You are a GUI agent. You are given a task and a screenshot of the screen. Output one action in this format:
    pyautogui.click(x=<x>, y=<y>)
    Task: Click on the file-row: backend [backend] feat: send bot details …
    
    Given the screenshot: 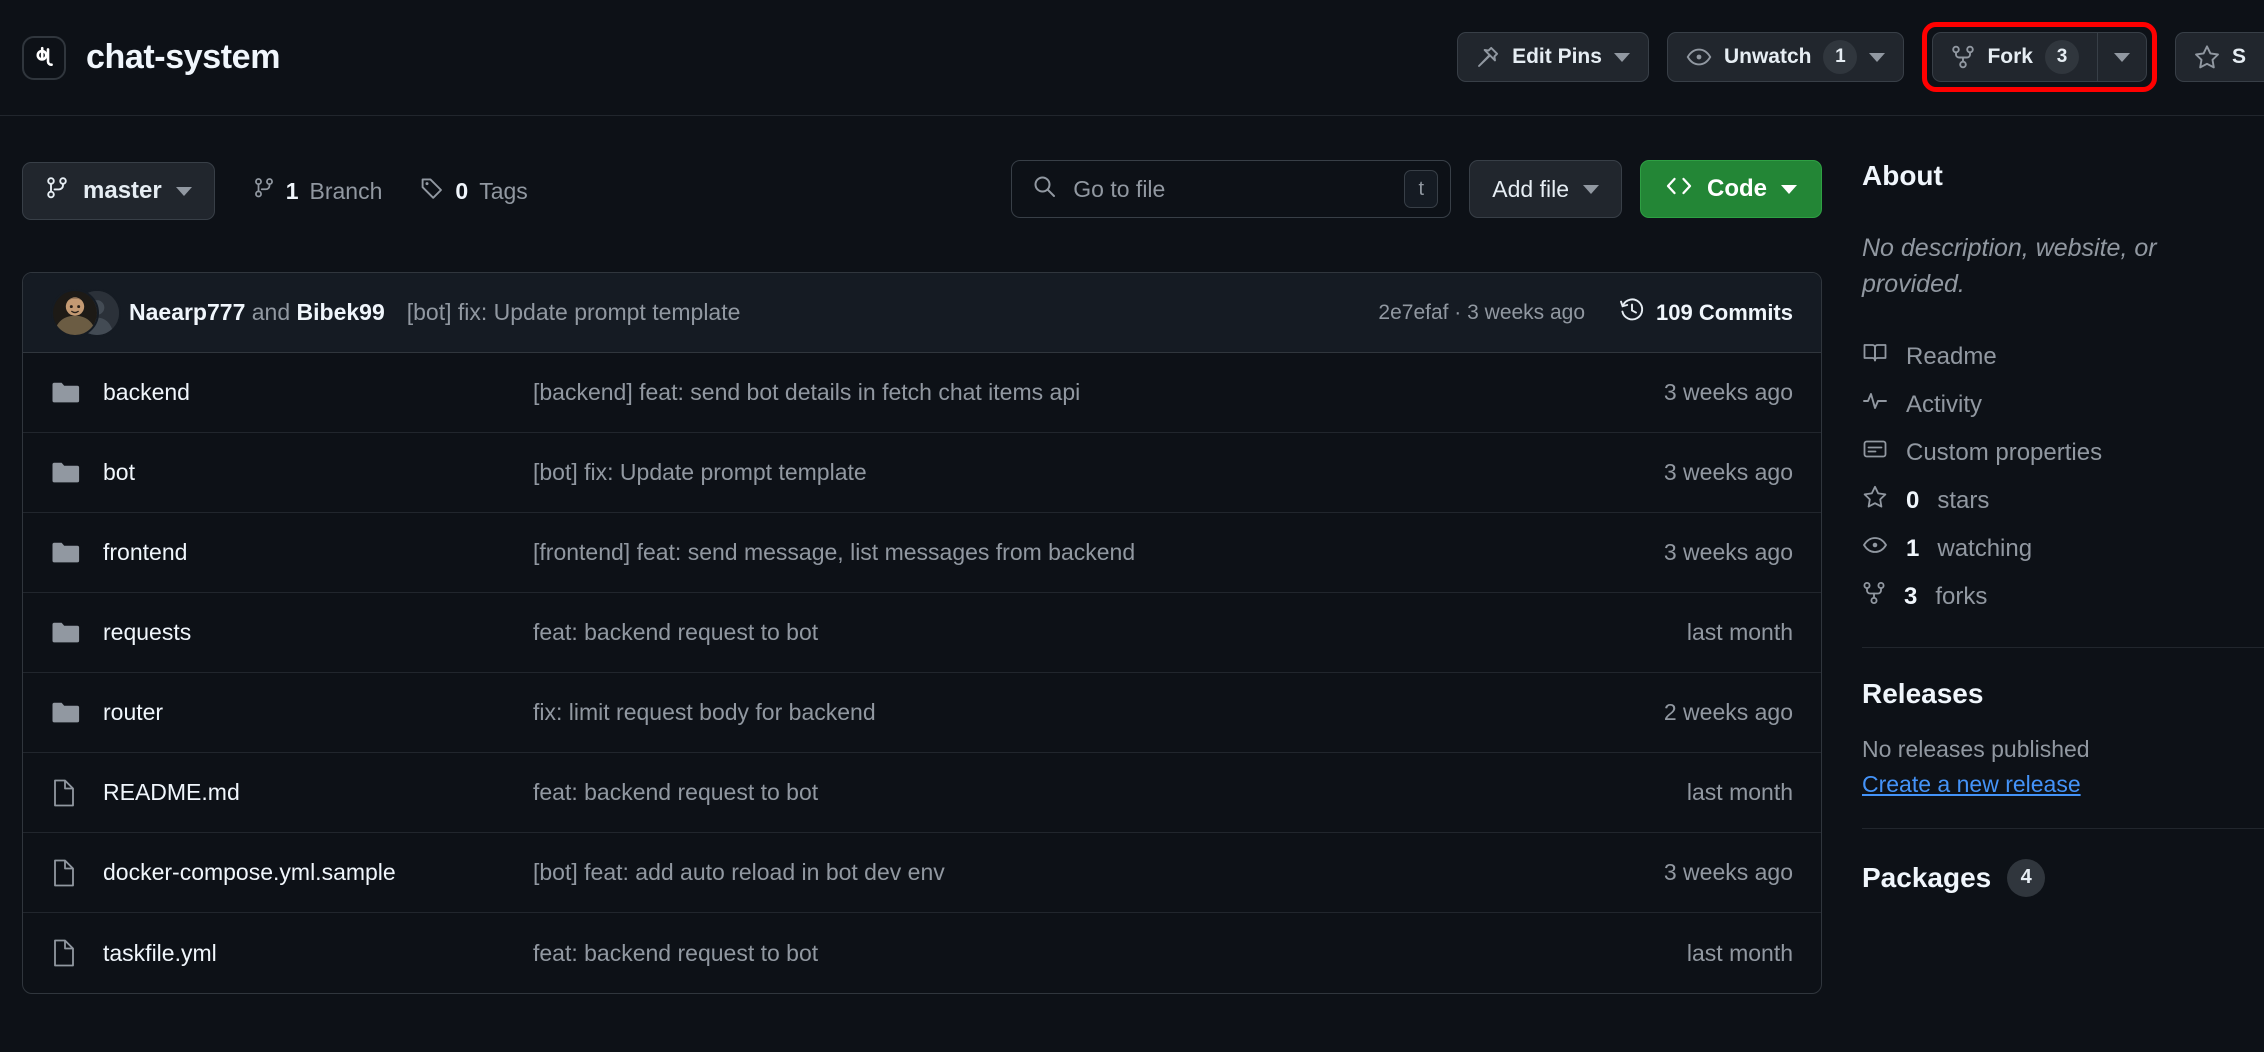 What is the action you would take?
    pyautogui.click(x=922, y=393)
    